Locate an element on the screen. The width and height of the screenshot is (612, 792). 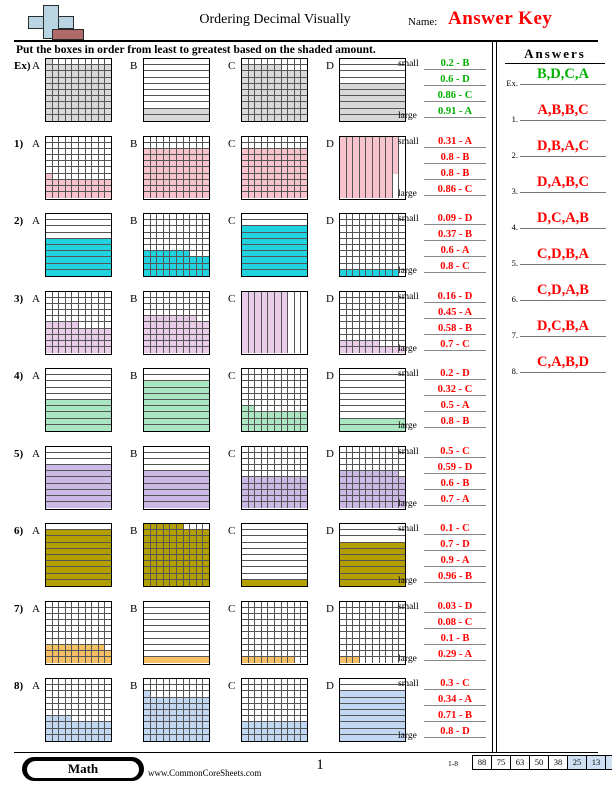
ordered-value-line: 0.71 - B is located at coordinates (455, 716).